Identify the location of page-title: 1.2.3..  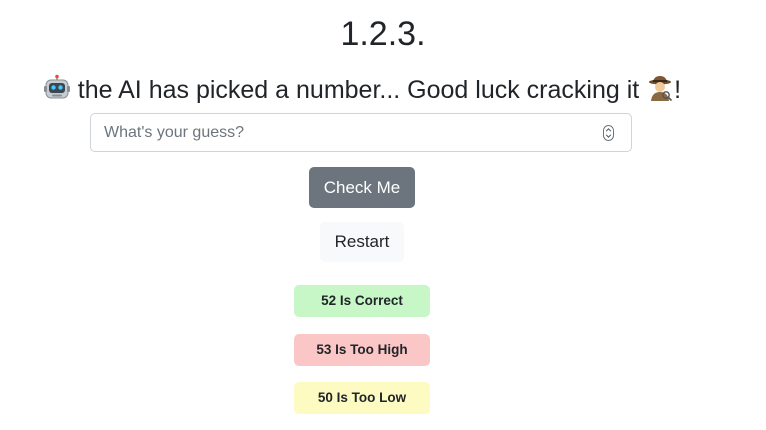
(383, 34).